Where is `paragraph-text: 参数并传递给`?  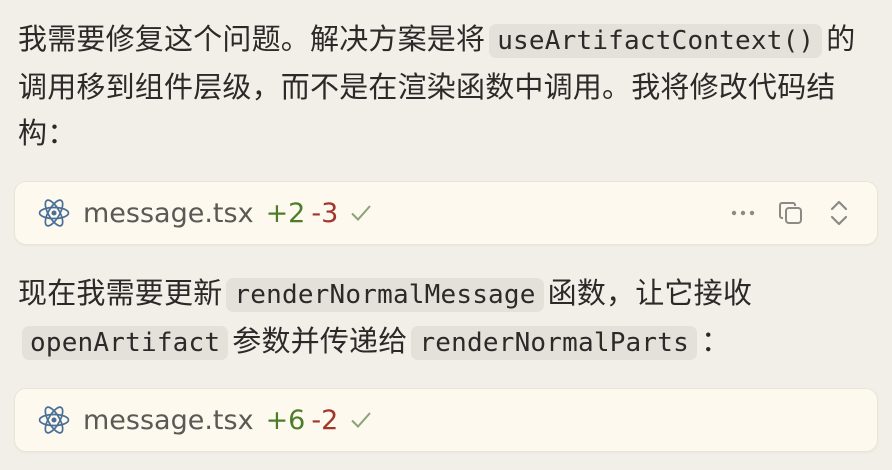 paragraph-text: 参数并传递给 is located at coordinates (320, 341).